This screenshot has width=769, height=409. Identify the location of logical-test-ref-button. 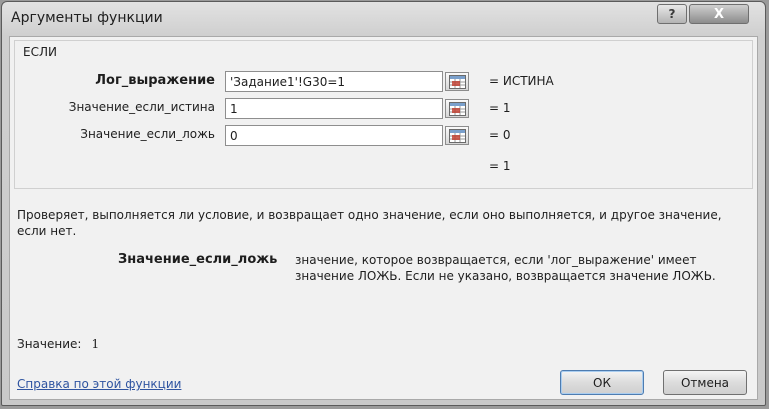
(457, 81).